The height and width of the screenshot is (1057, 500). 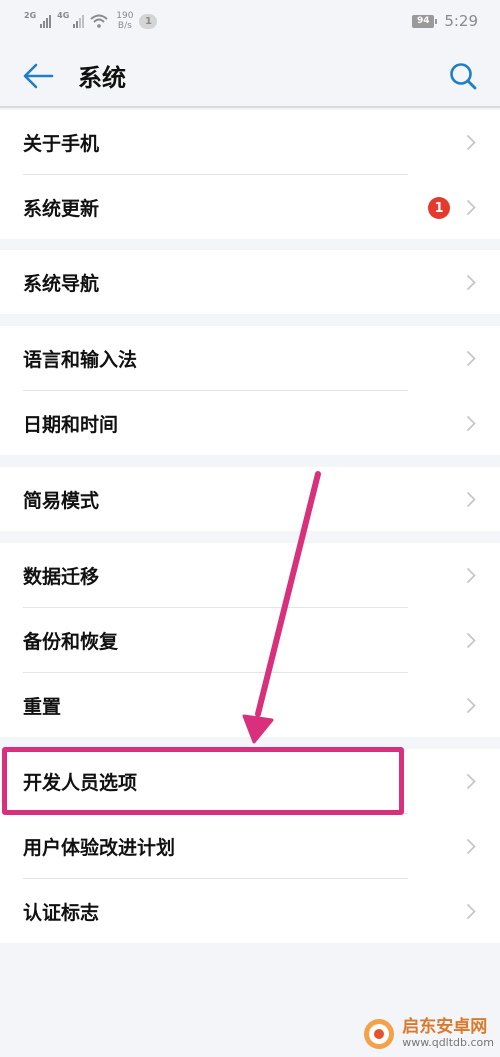 I want to click on speed-unit: B/s, so click(x=124, y=26).